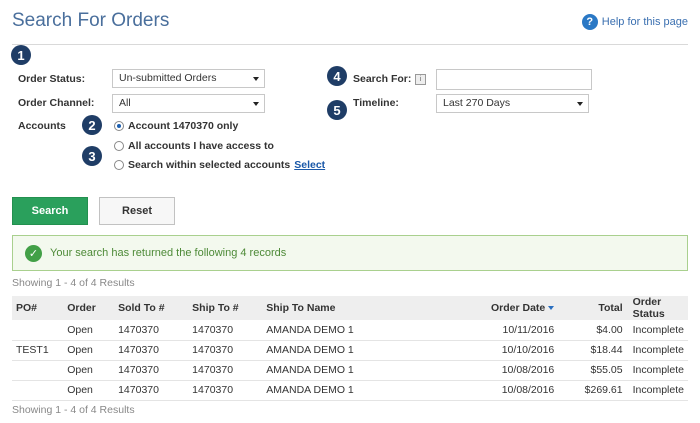  I want to click on title-divider, so click(350, 44).